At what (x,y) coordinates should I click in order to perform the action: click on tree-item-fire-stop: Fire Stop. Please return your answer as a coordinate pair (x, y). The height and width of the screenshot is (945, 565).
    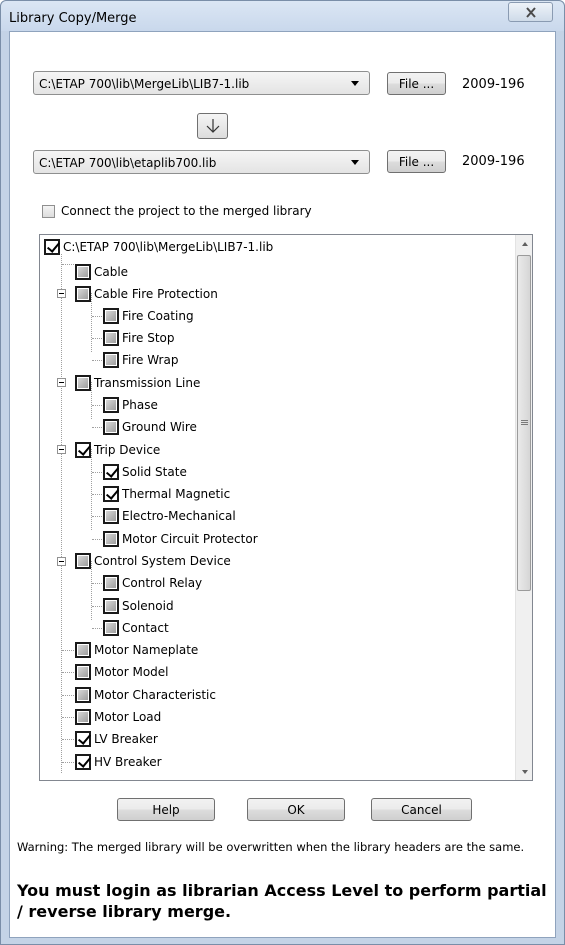
    Looking at the image, I should click on (139, 338).